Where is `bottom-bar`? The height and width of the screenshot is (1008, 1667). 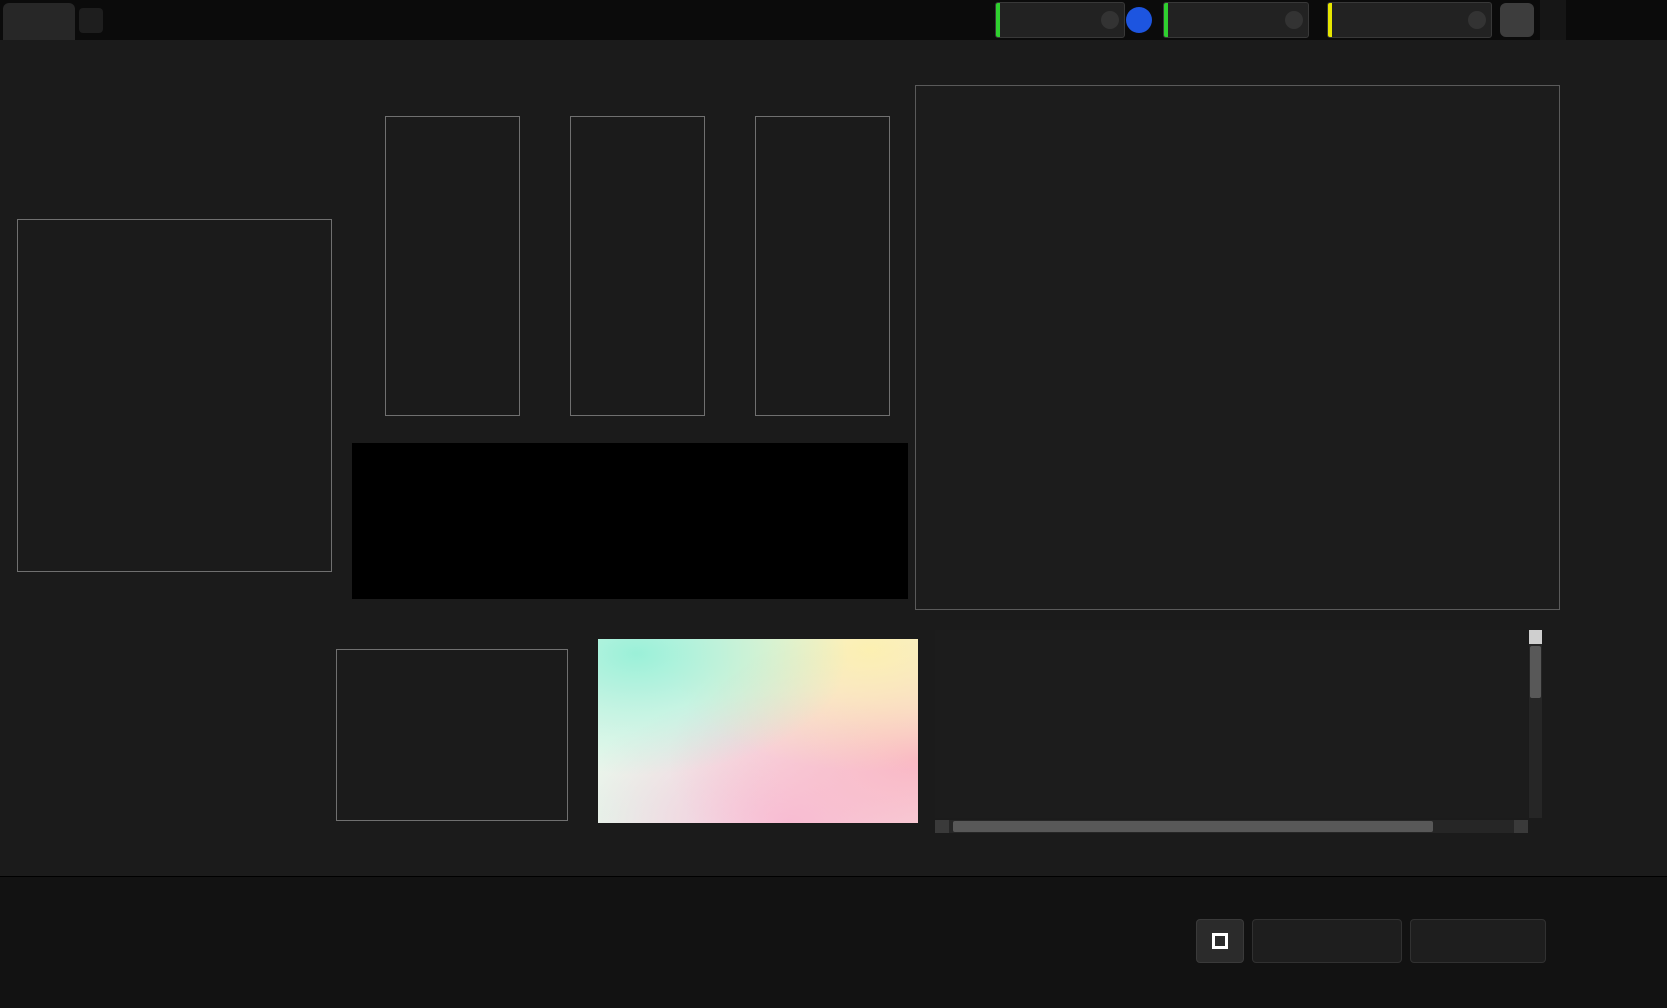
bottom-bar is located at coordinates (833, 942).